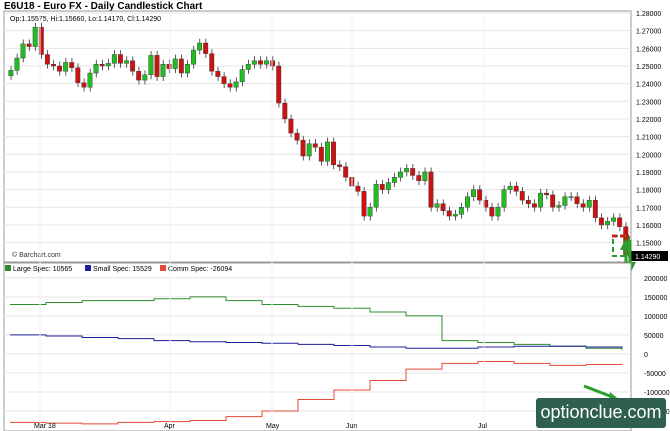  I want to click on price-tick-label: 1.20000, so click(648, 155).